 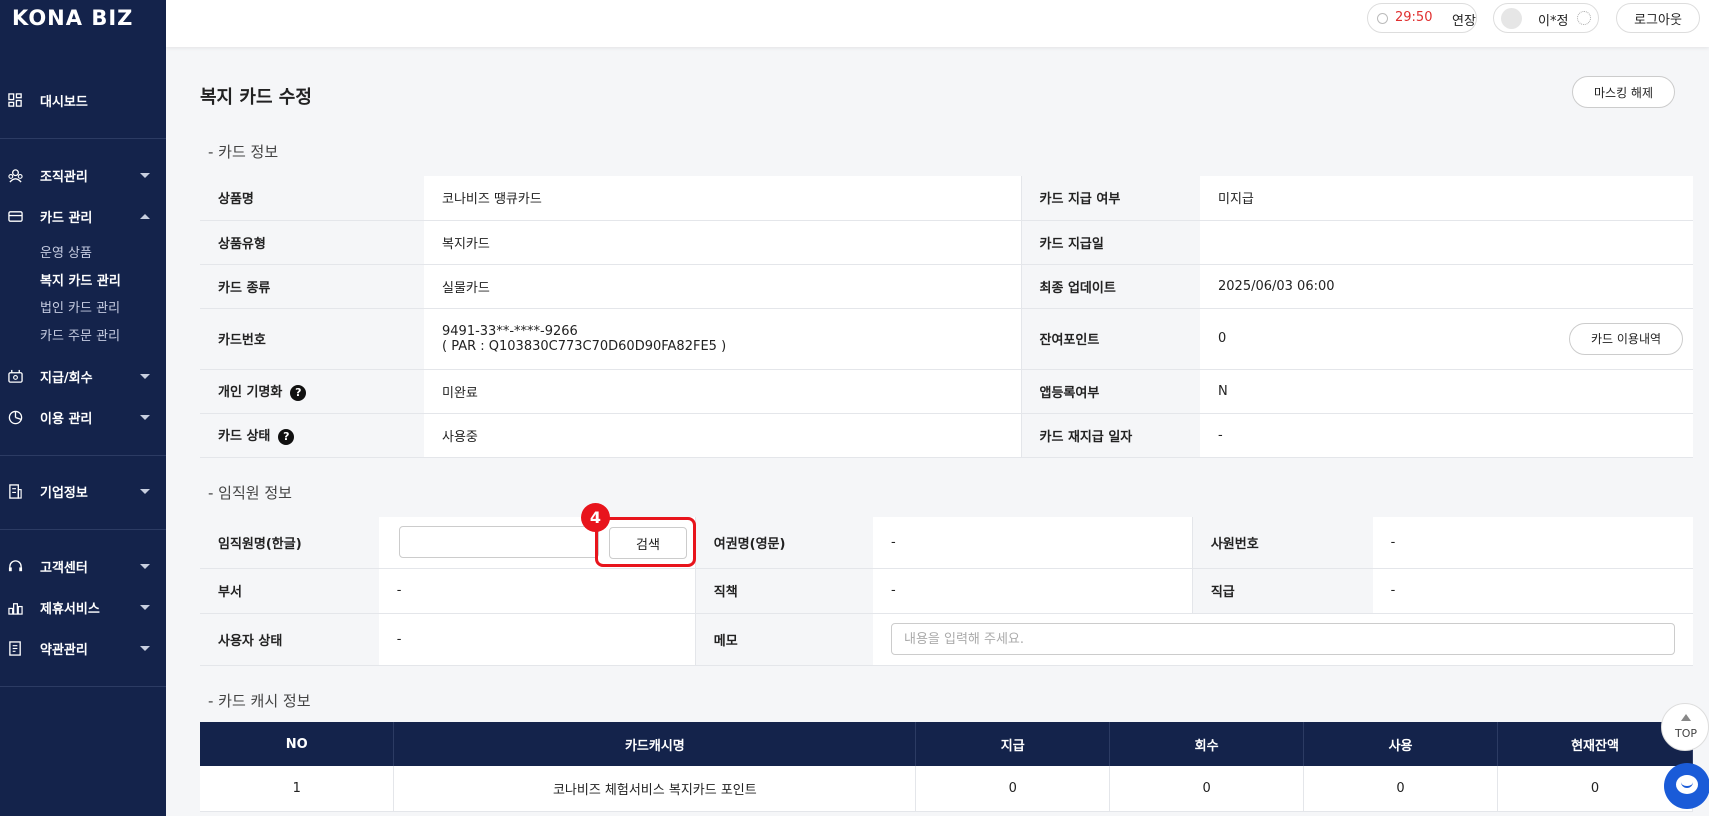 What do you see at coordinates (312, 339) in the screenshot?
I see `label-card-number: 카드번호` at bounding box center [312, 339].